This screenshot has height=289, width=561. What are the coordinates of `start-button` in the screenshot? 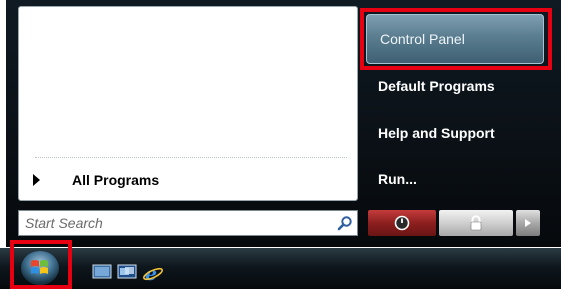 It's located at (40, 268).